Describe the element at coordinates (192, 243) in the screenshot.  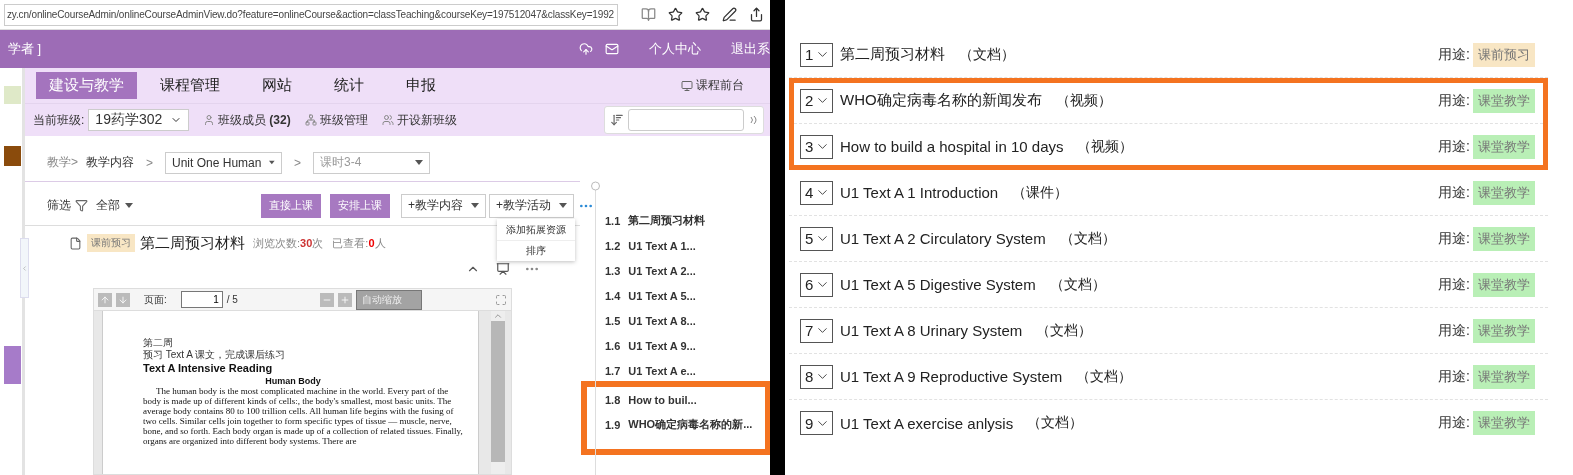
I see `item-title: 第二周预习材料` at that location.